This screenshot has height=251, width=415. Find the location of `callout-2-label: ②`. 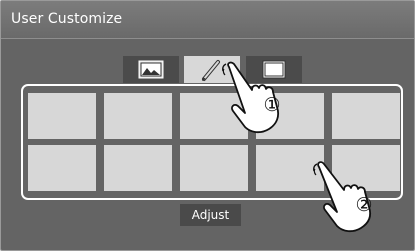

callout-2-label: ② is located at coordinates (363, 205).